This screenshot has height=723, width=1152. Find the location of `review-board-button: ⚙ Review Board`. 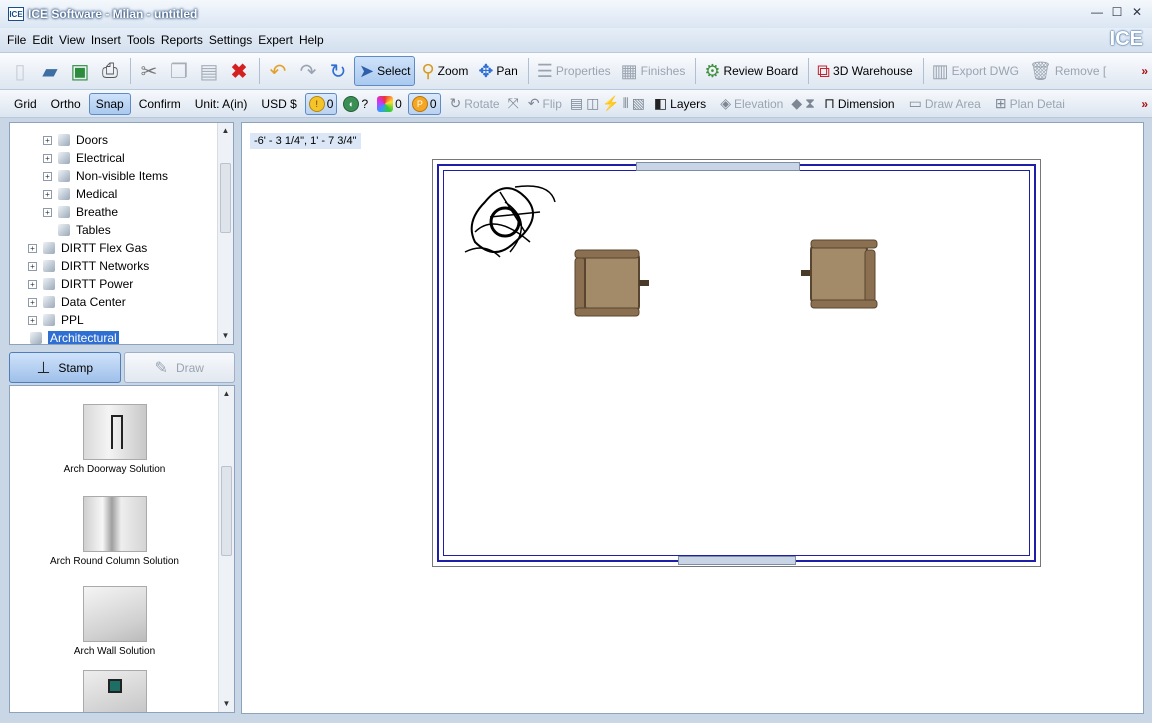

review-board-button: ⚙ Review Board is located at coordinates (751, 71).